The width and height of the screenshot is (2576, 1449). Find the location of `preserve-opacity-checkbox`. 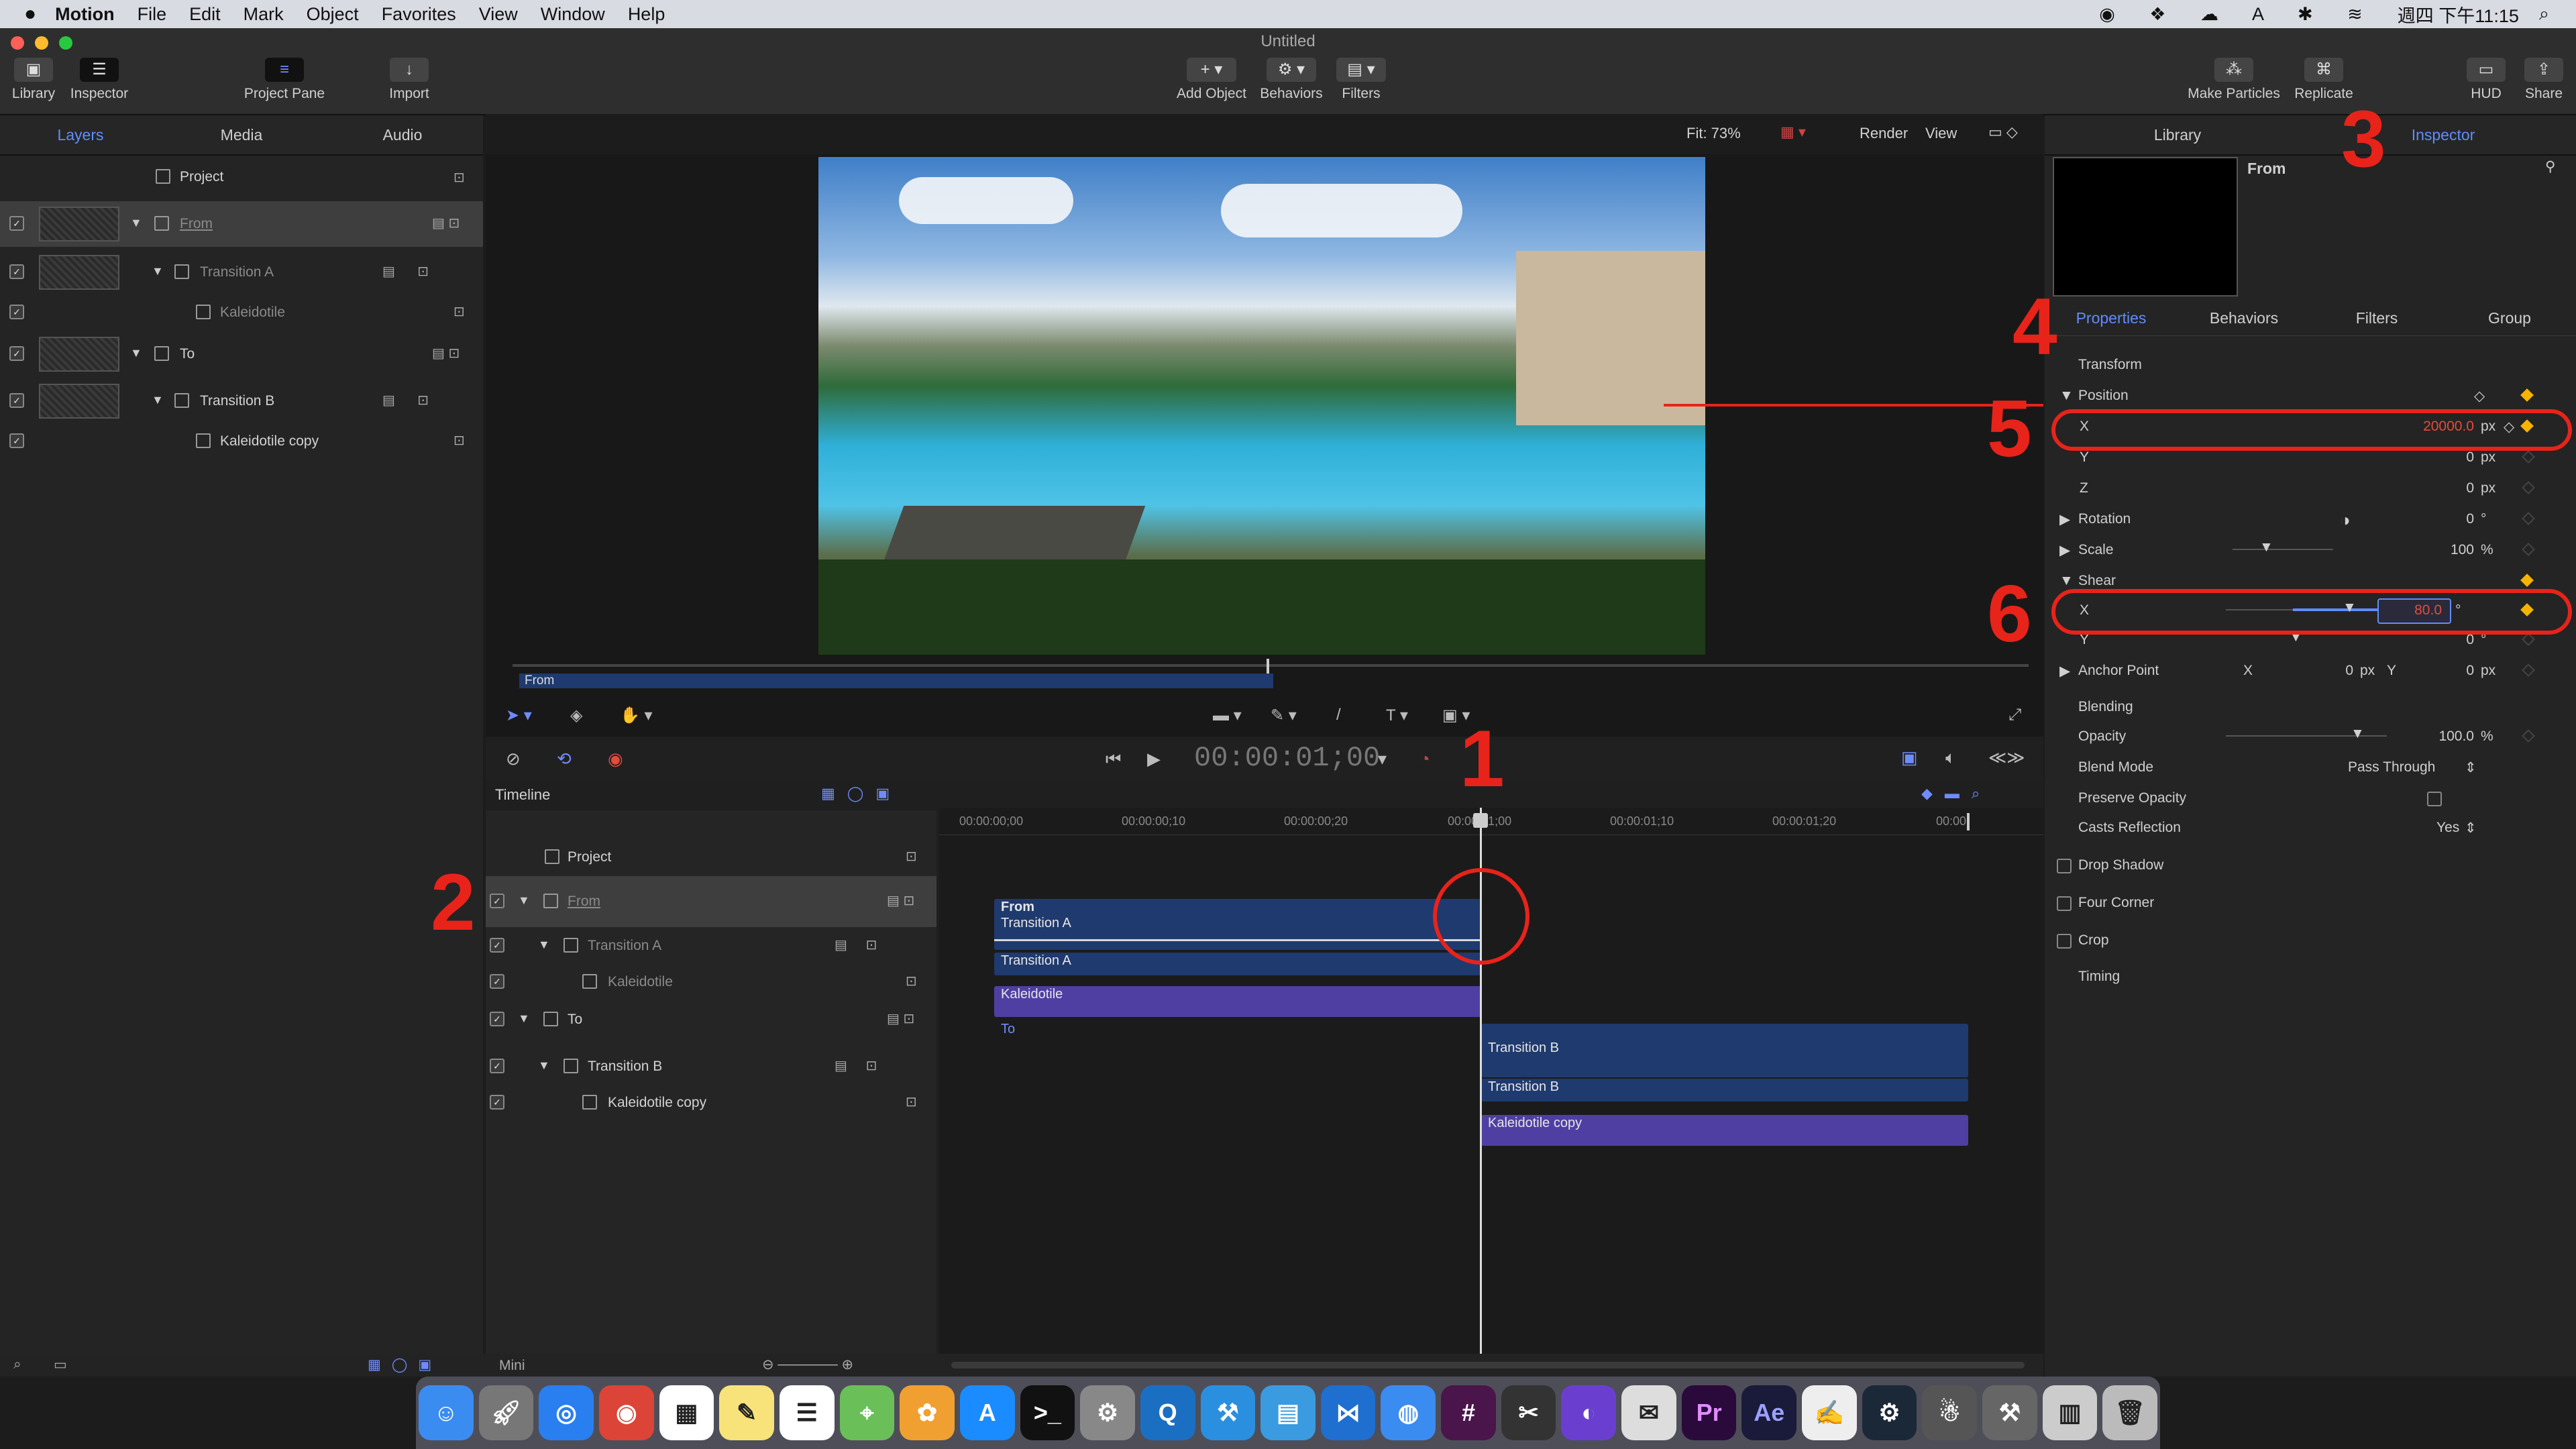

preserve-opacity-checkbox is located at coordinates (2434, 799).